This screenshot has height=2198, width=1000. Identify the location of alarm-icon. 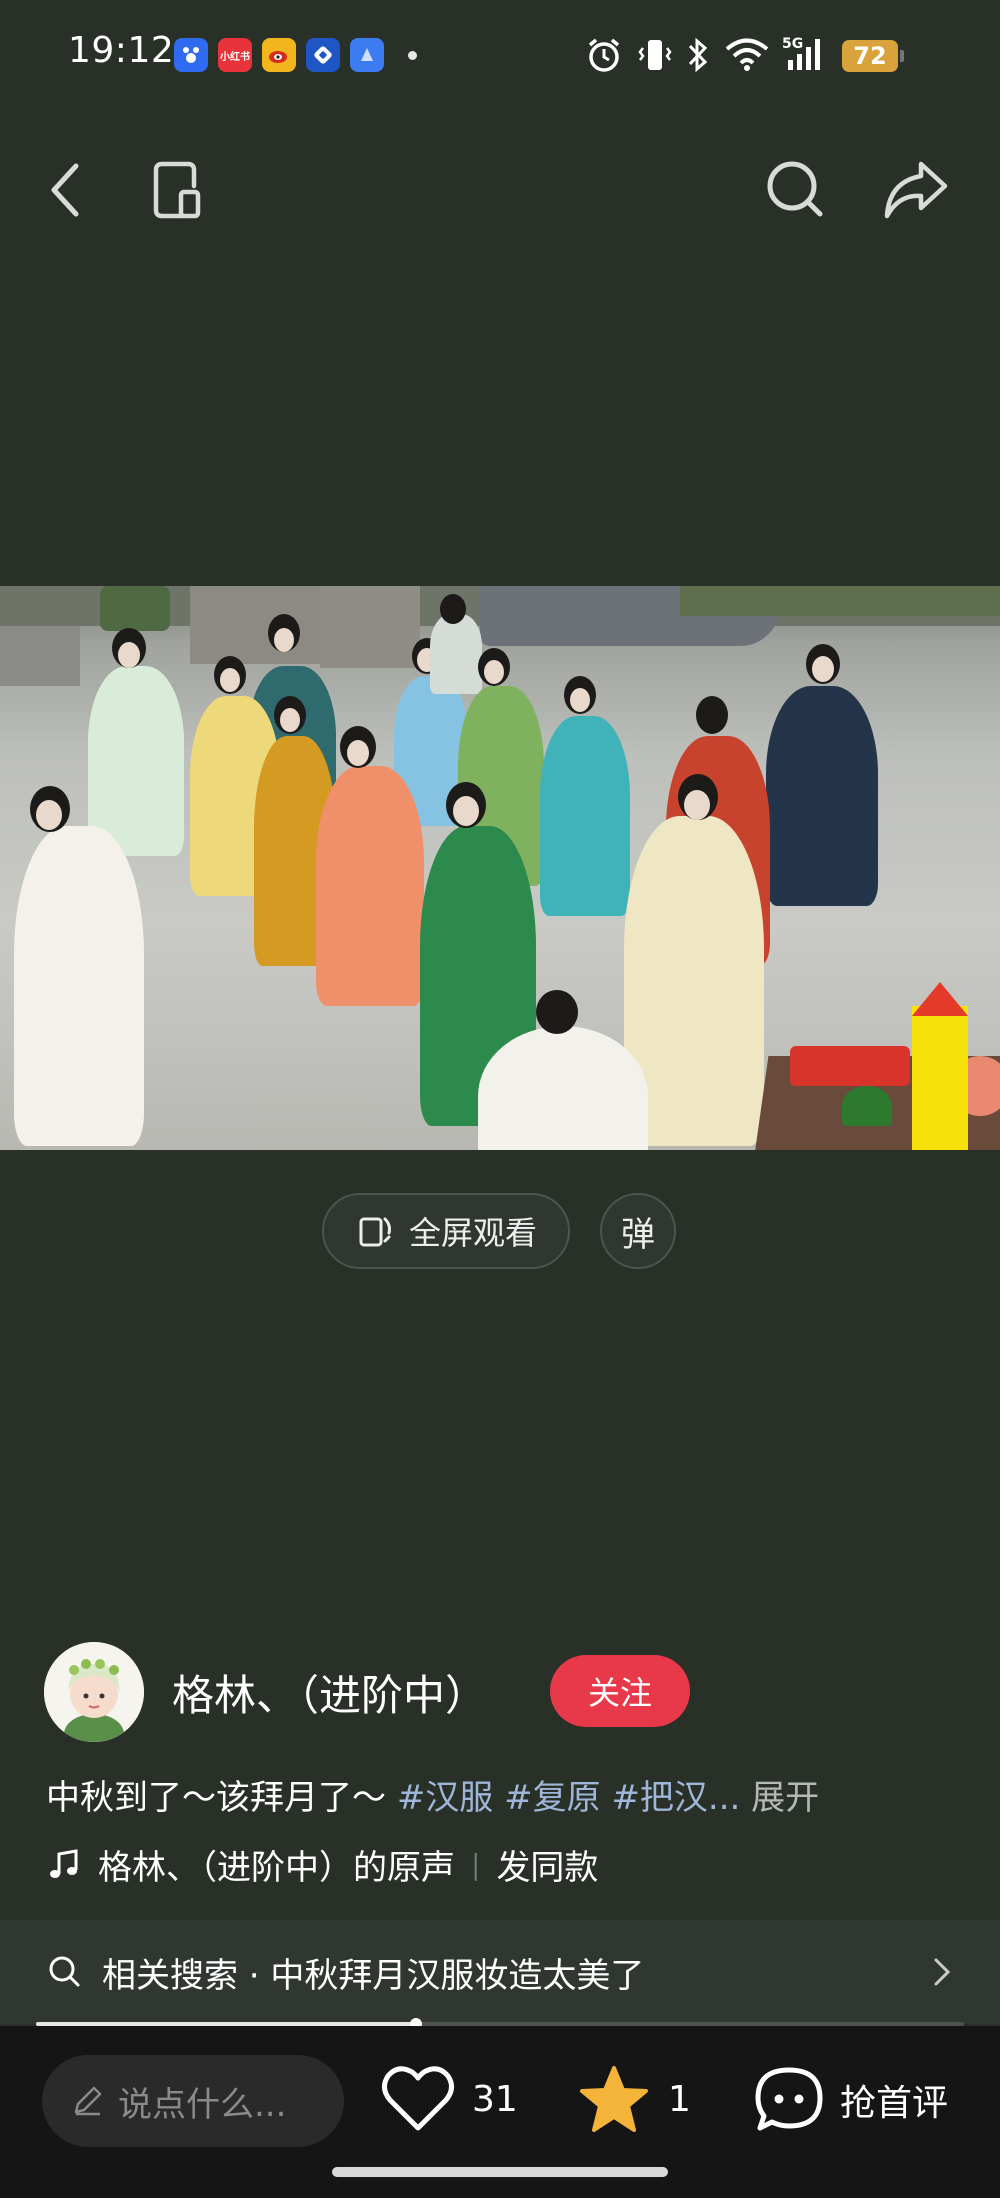
(604, 57).